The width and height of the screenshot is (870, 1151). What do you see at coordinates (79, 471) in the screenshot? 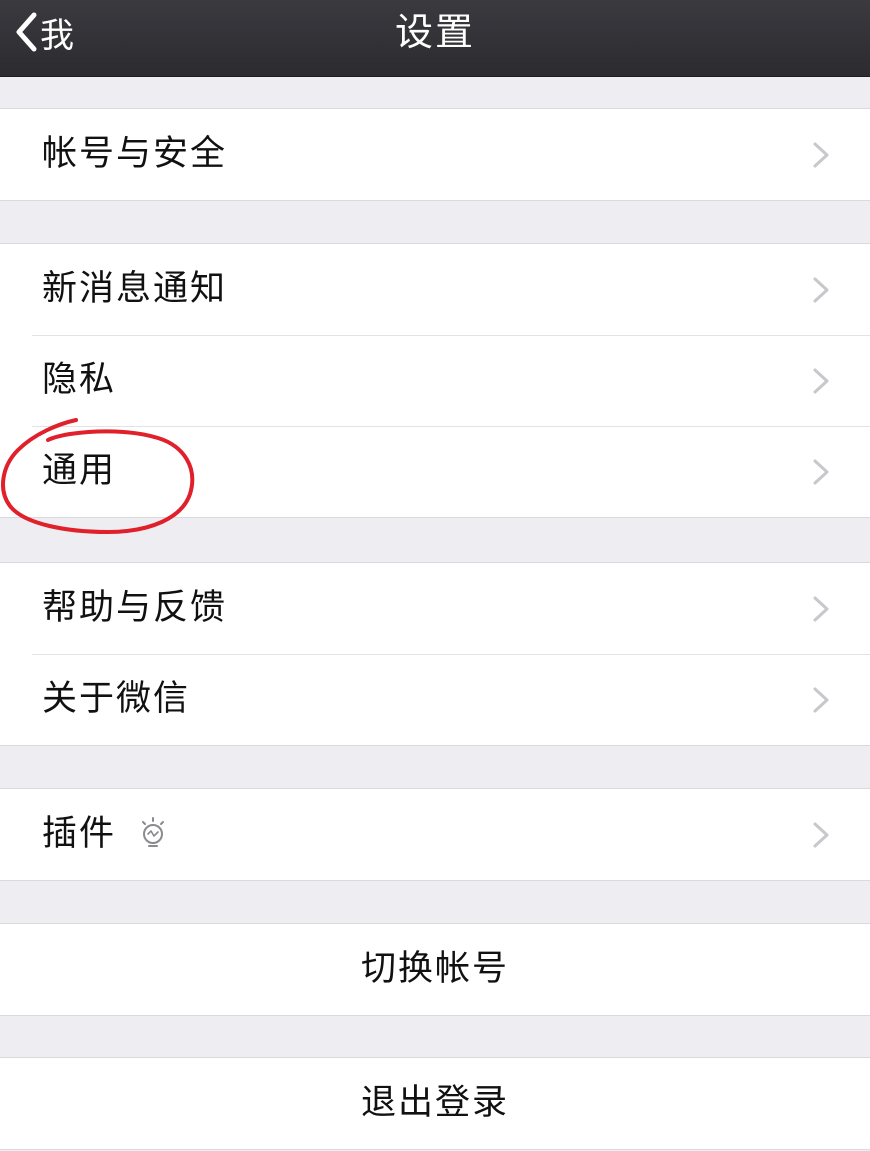
I see `settings-item-label: 通用` at bounding box center [79, 471].